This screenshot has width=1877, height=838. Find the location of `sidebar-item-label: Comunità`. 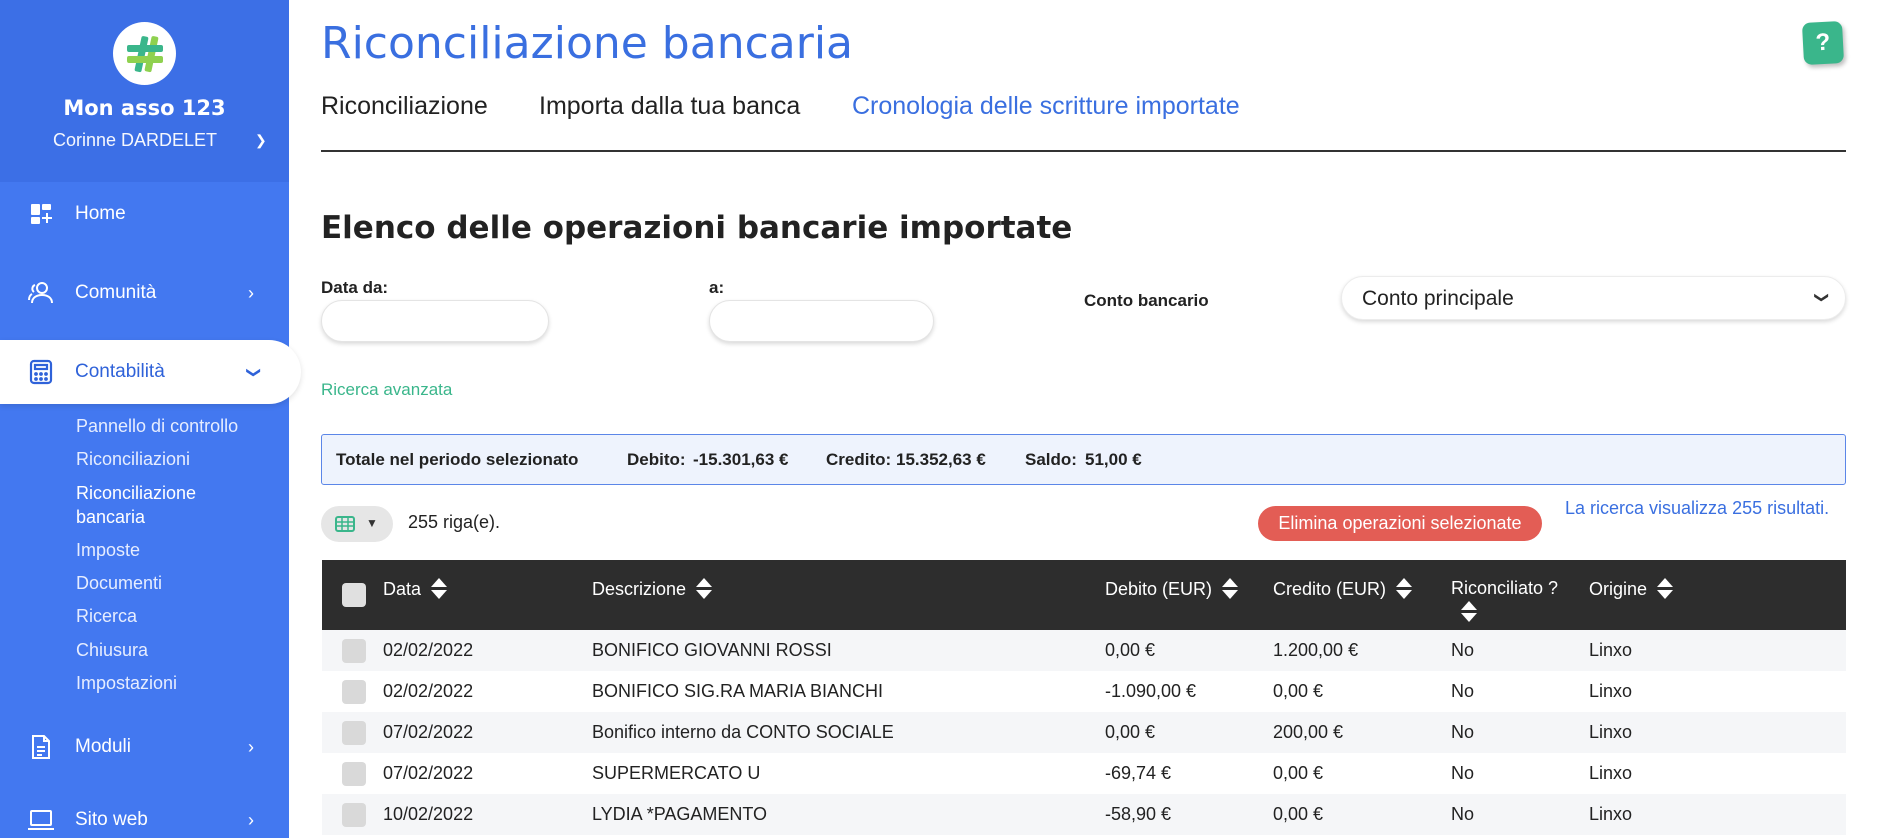

sidebar-item-label: Comunità is located at coordinates (116, 292).